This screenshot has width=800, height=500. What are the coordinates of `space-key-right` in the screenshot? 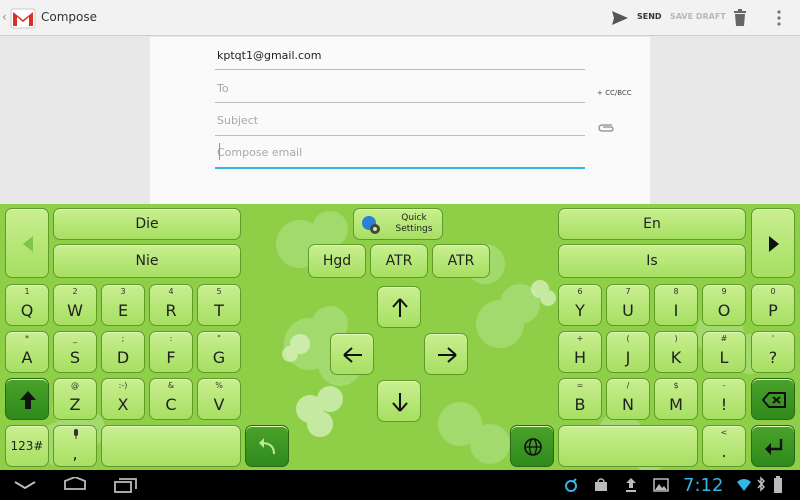 It's located at (628, 446).